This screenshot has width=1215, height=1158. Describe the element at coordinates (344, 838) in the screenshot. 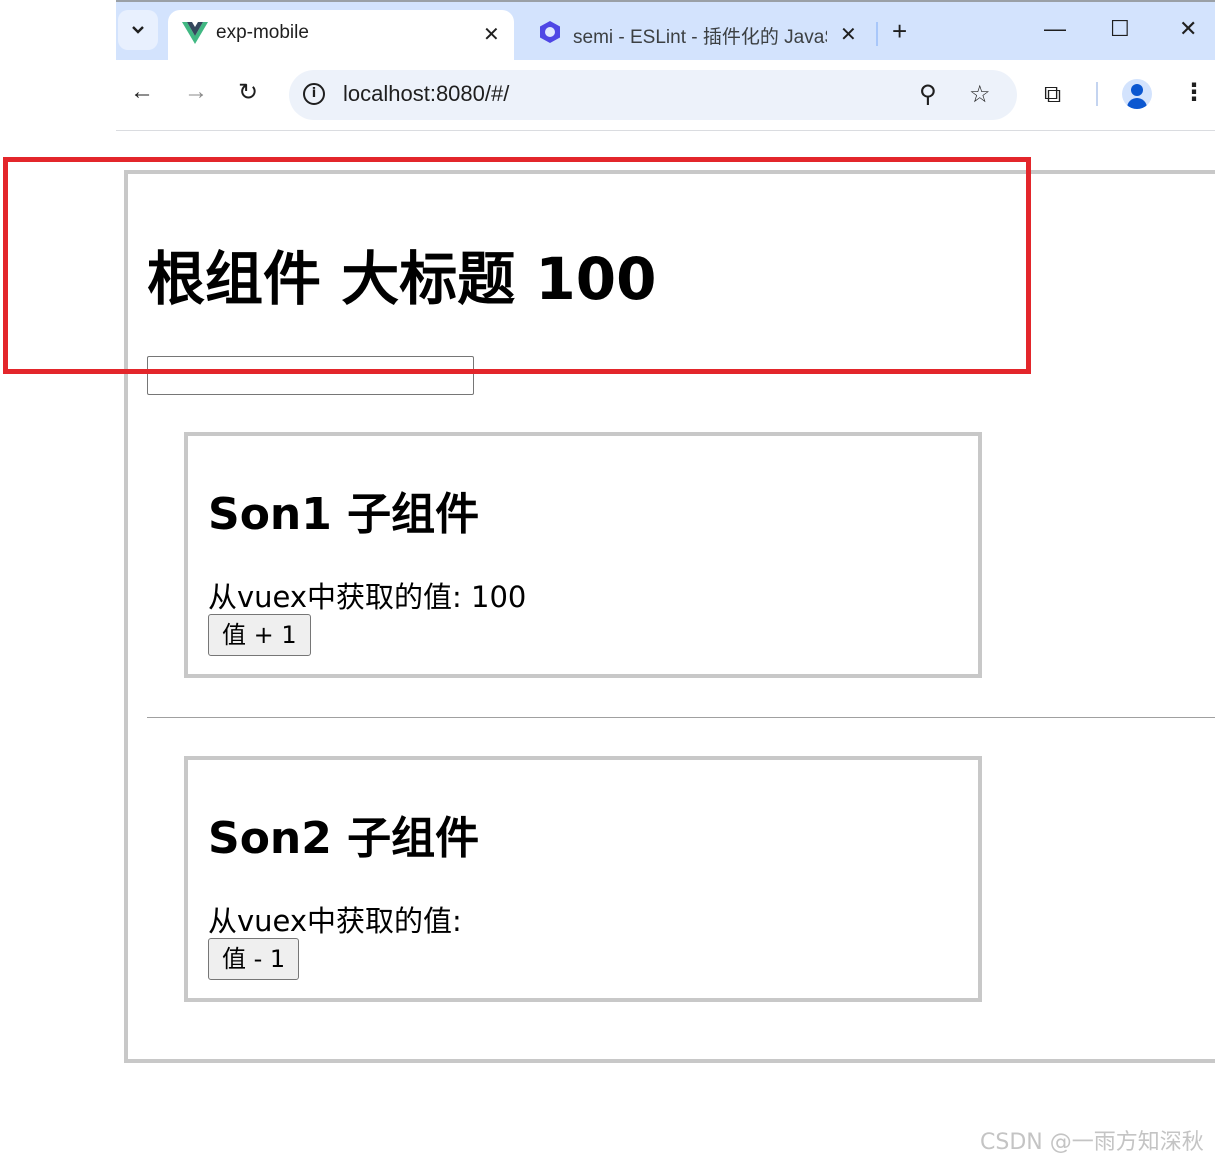

I see `son2-title: Son2 子组件` at that location.